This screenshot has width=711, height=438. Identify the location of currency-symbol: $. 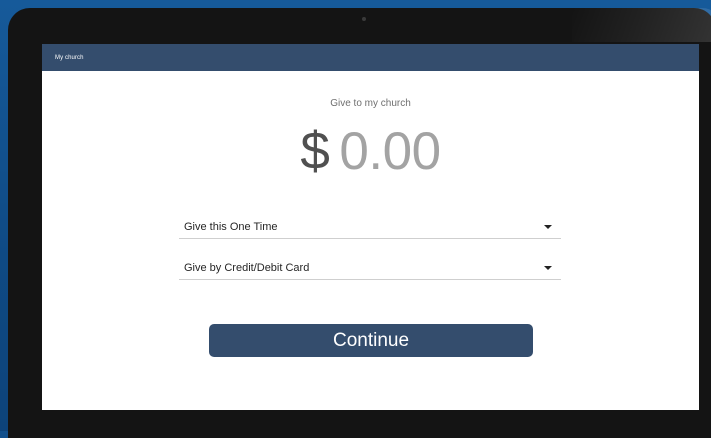
(315, 151).